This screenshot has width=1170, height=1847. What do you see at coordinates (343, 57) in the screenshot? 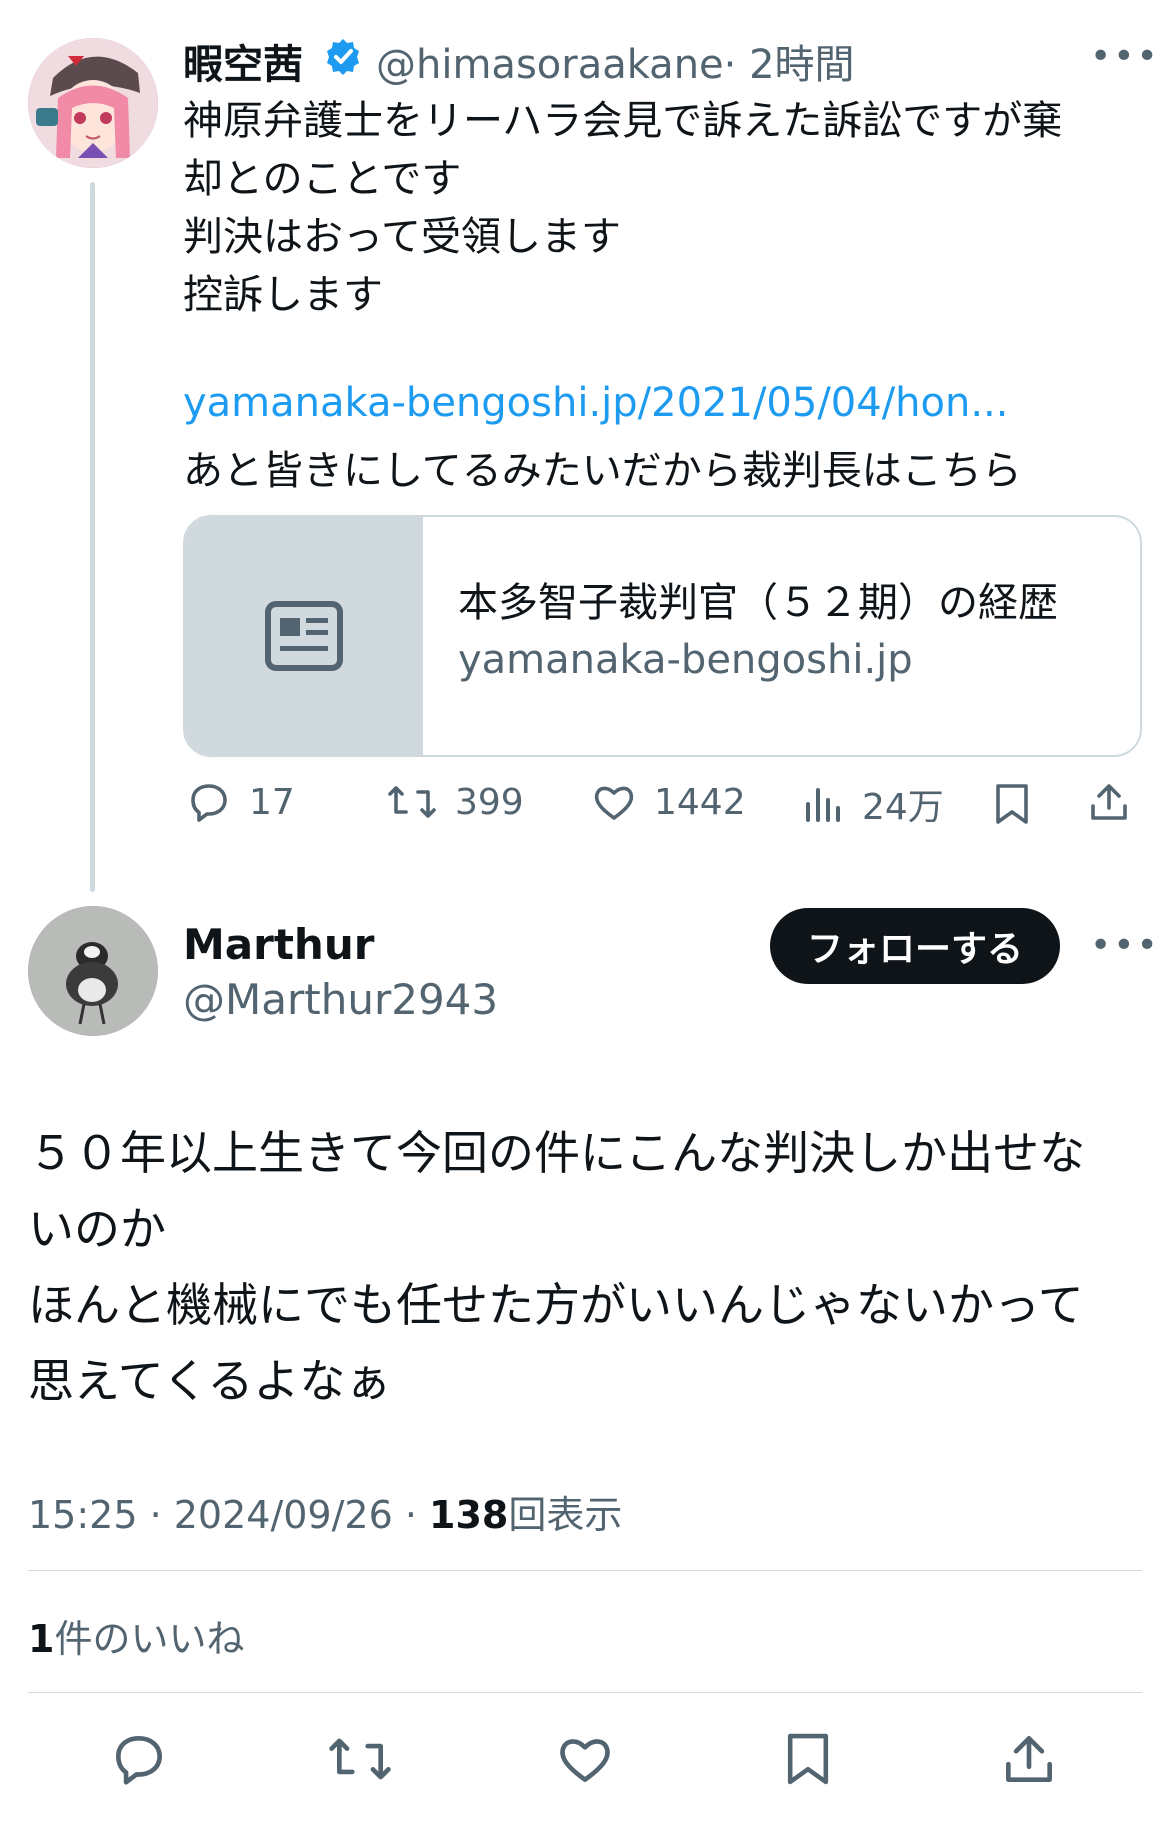
I see `verified-badge-icon` at bounding box center [343, 57].